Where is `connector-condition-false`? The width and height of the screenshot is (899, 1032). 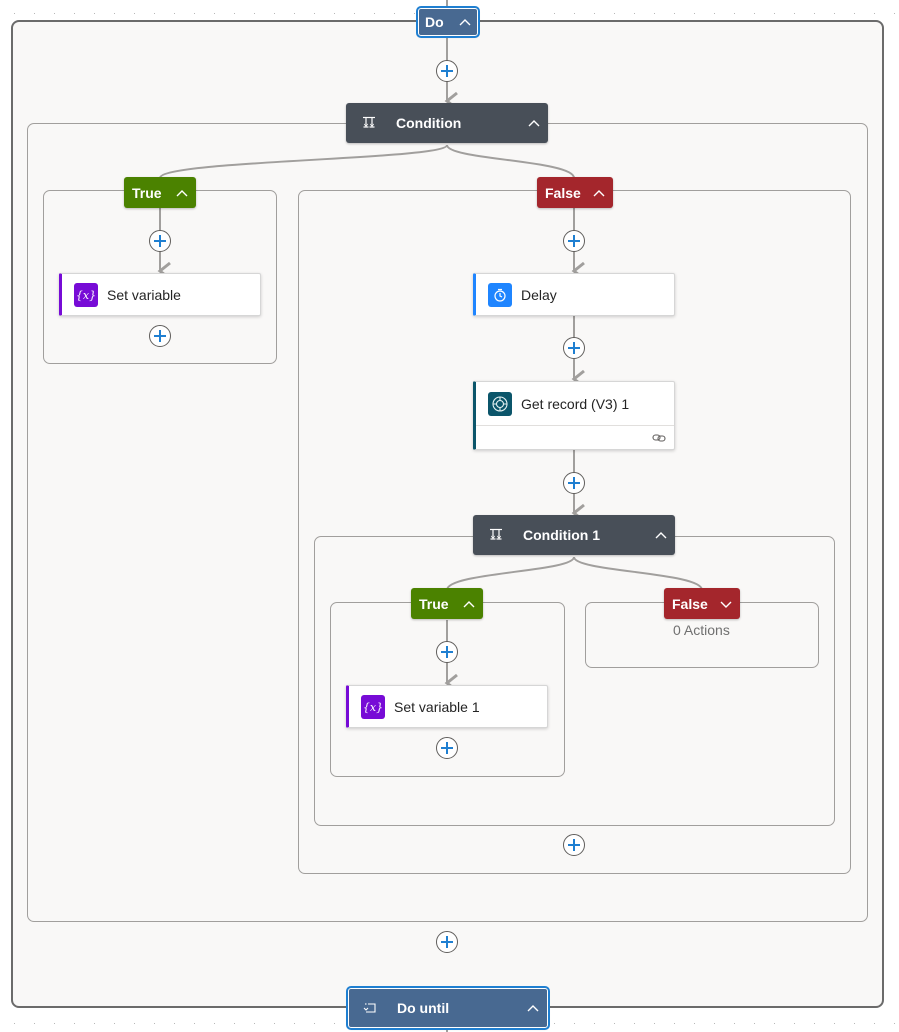
connector-condition-false is located at coordinates (510, 161).